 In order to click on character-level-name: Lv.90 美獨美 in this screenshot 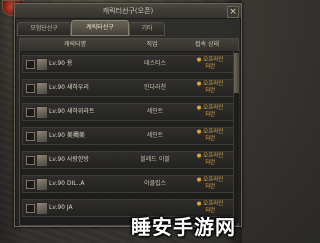, I will do `click(67, 135)`.